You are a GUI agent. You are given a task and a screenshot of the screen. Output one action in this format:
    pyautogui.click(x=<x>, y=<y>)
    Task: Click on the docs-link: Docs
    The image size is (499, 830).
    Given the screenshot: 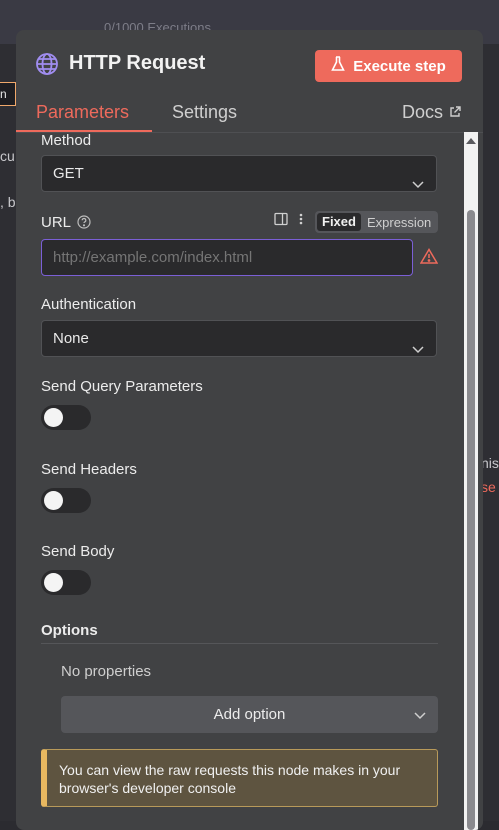 What is the action you would take?
    pyautogui.click(x=431, y=112)
    